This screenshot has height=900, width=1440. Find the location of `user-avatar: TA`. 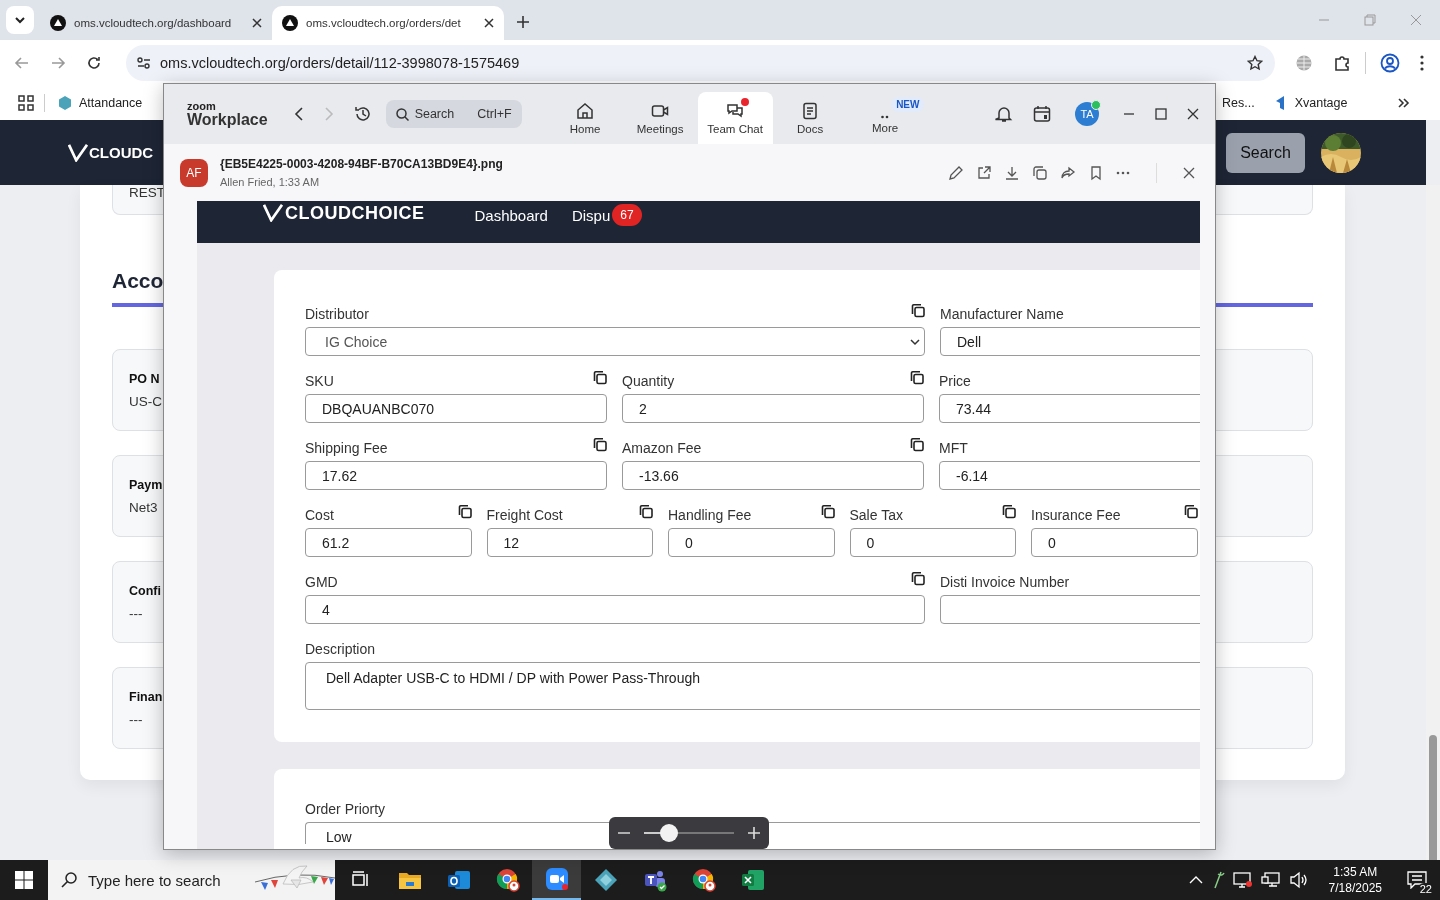

user-avatar: TA is located at coordinates (1087, 114).